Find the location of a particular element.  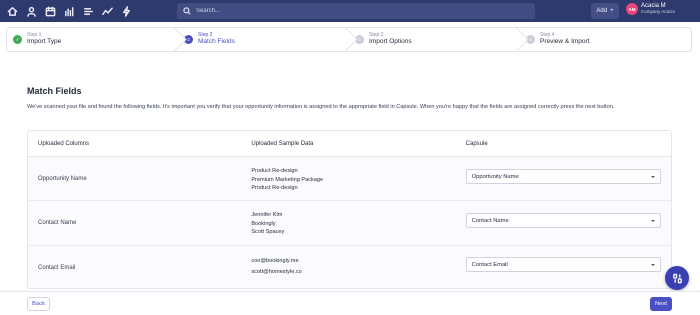

avatar: AM is located at coordinates (632, 9).